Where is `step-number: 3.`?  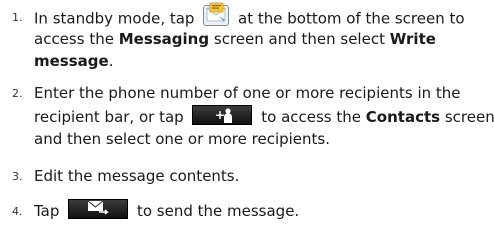
step-number: 3. is located at coordinates (17, 176).